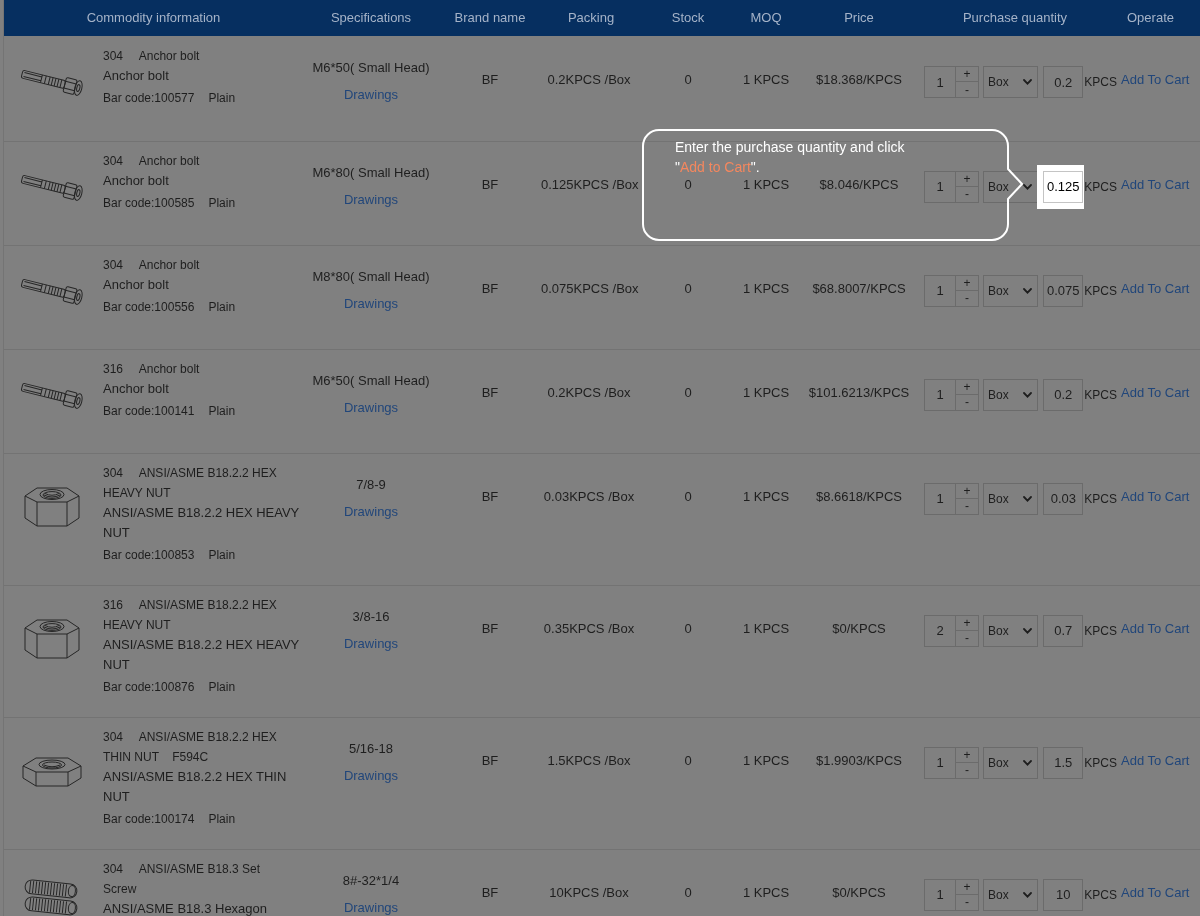  What do you see at coordinates (859, 392) in the screenshot?
I see `price-text: $101.6213/KPCS` at bounding box center [859, 392].